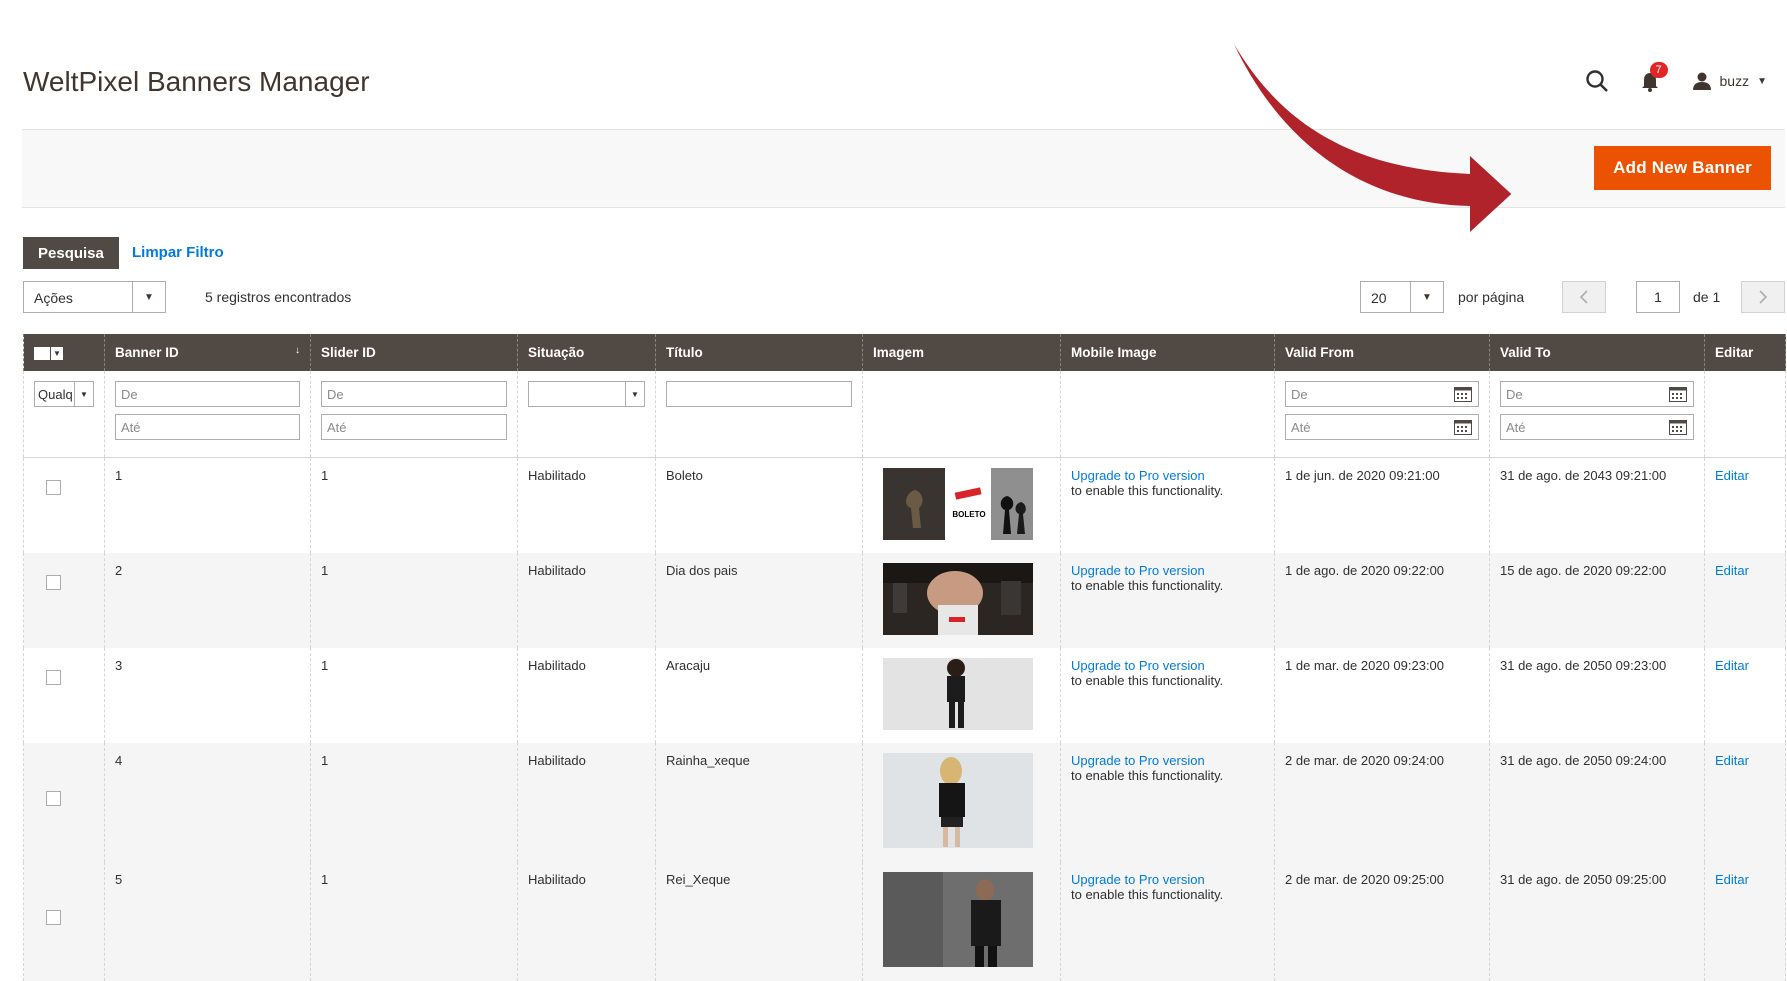  I want to click on column-mobile-image: Mobile Image, so click(1167, 352).